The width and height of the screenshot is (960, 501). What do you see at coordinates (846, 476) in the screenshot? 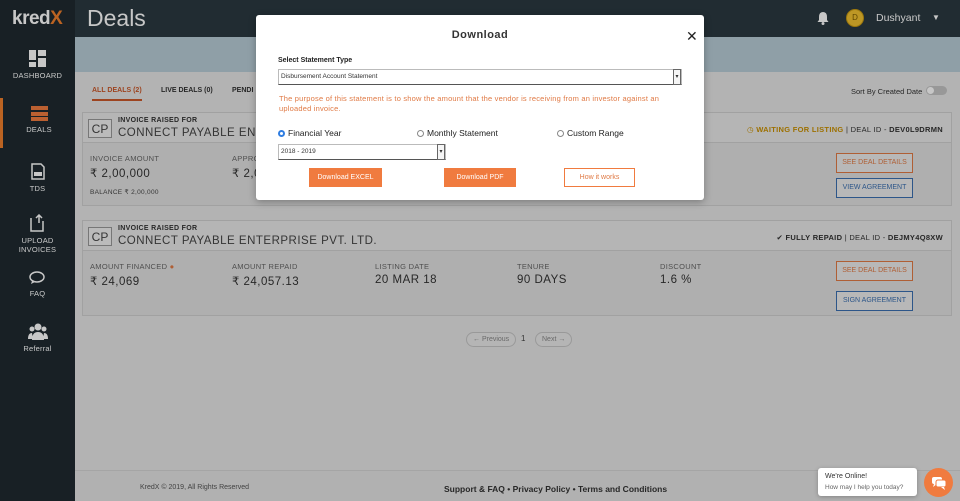
I see `chat-online-text: We're Online!` at bounding box center [846, 476].